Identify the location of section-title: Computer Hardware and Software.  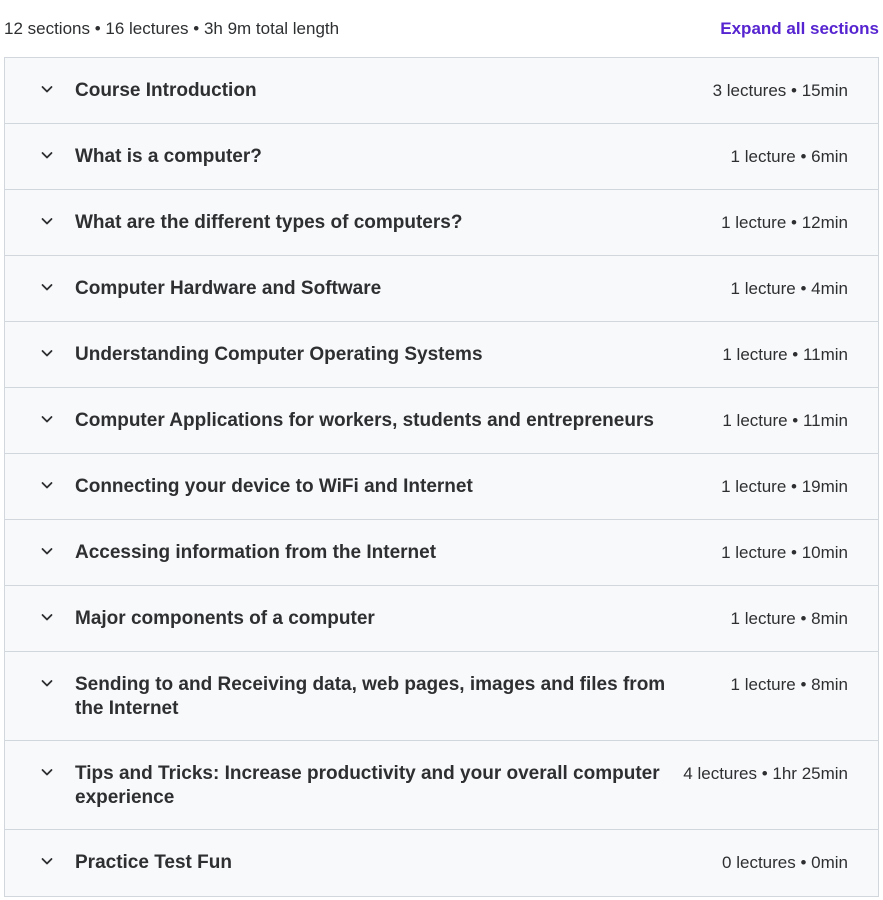
(228, 288).